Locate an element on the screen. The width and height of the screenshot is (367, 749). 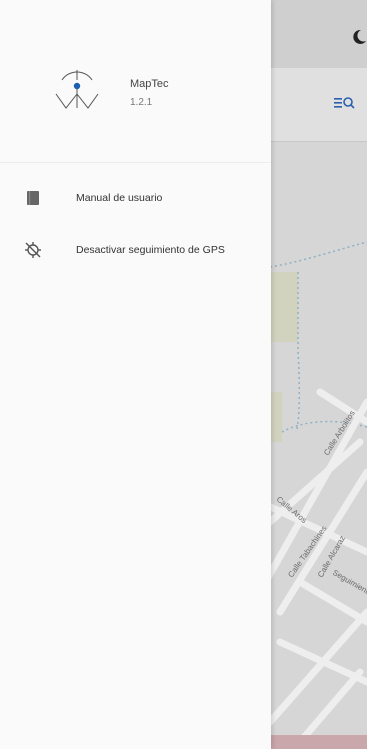
drawer-item-disable-gps: Desactivar seguimiento de GPS is located at coordinates (135, 250).